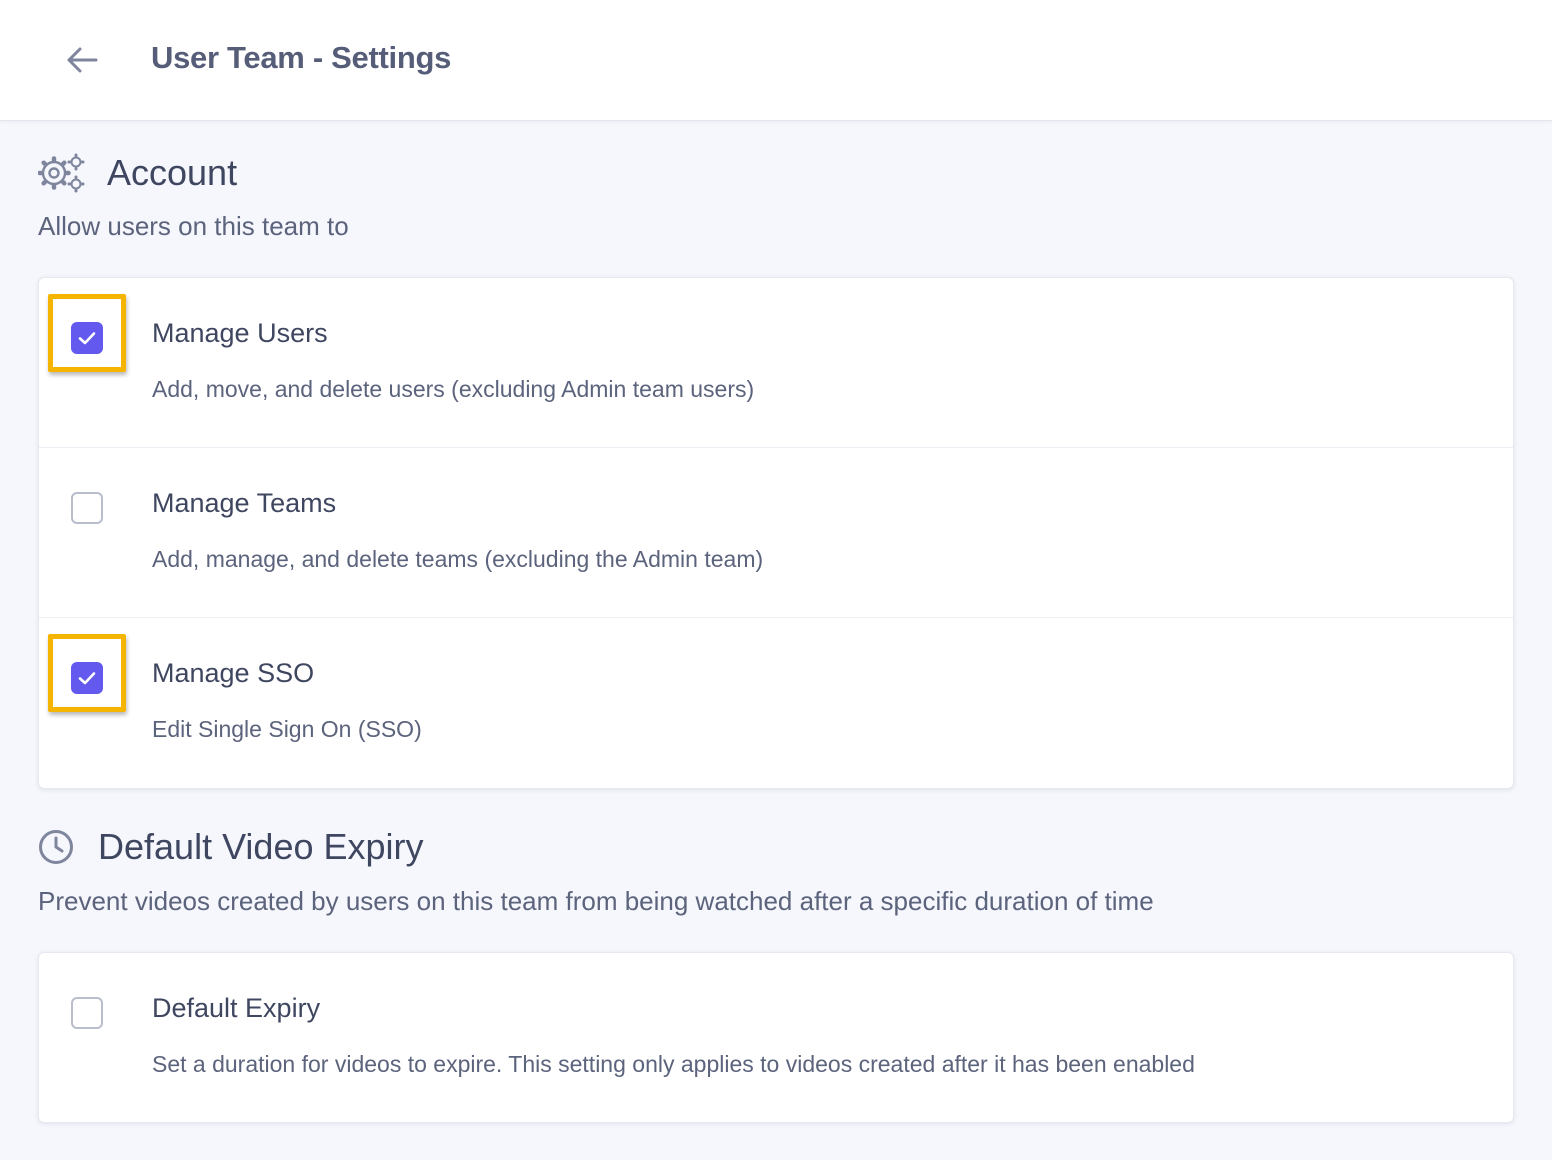  I want to click on manage-users-checkbox, so click(87, 338).